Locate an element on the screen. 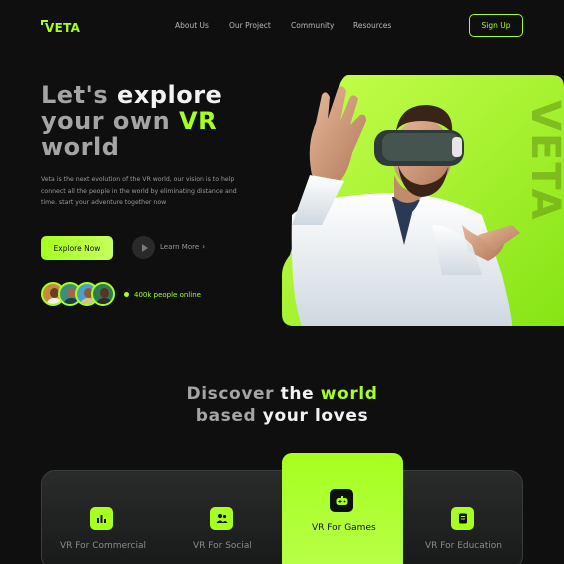  hero-title-word: VR is located at coordinates (198, 121).